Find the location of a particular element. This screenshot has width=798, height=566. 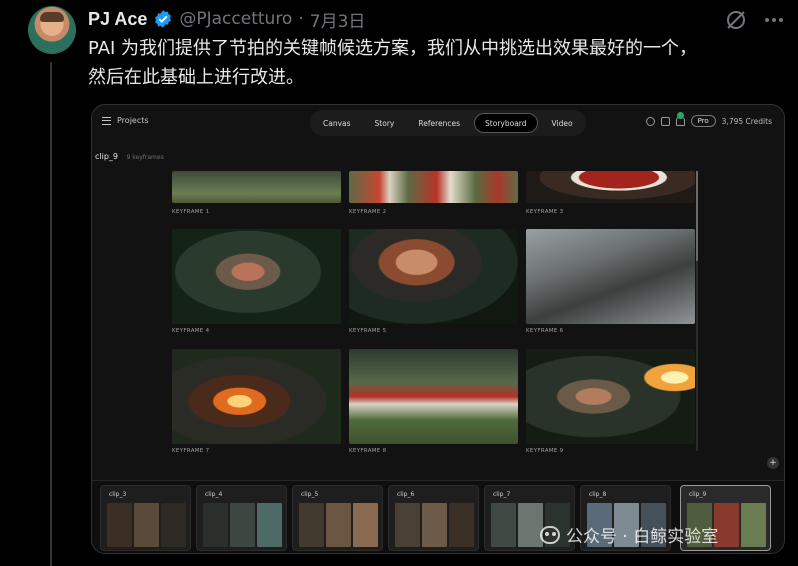

keyframe-label-3: KEYFRAME 3 is located at coordinates (545, 212).